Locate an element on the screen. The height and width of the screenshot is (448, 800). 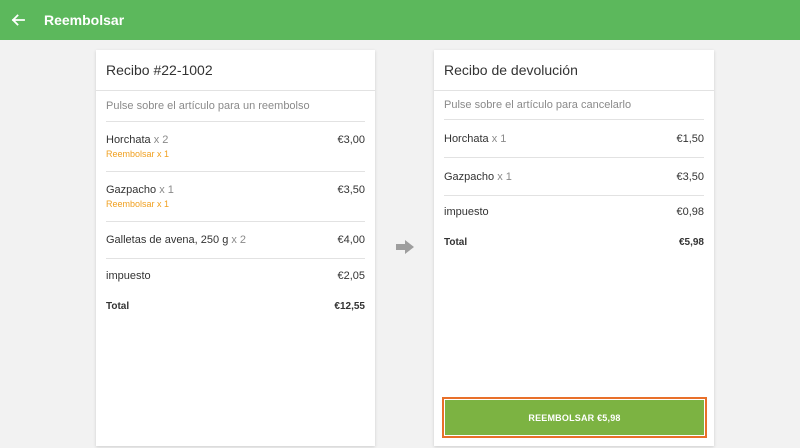
item-price: €4,00 is located at coordinates (351, 240).